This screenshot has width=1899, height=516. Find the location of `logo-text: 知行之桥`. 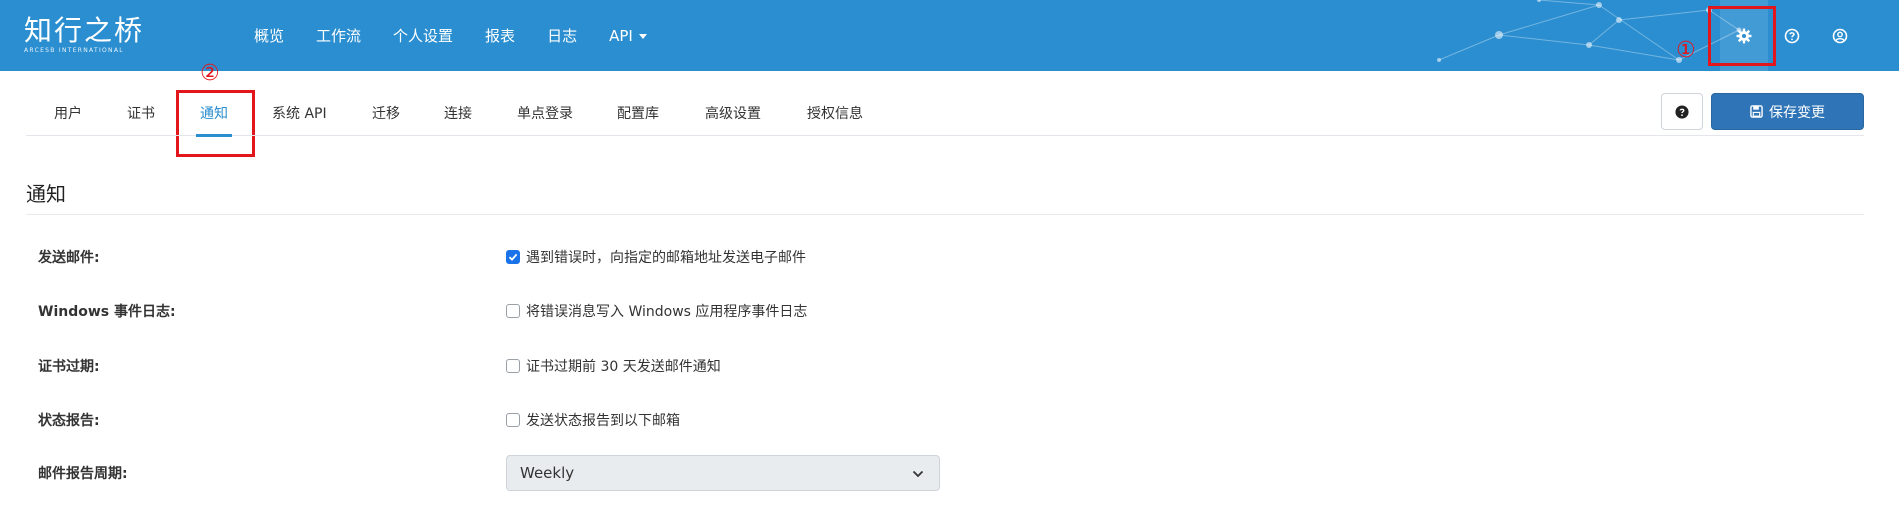

logo-text: 知行之桥 is located at coordinates (84, 30).